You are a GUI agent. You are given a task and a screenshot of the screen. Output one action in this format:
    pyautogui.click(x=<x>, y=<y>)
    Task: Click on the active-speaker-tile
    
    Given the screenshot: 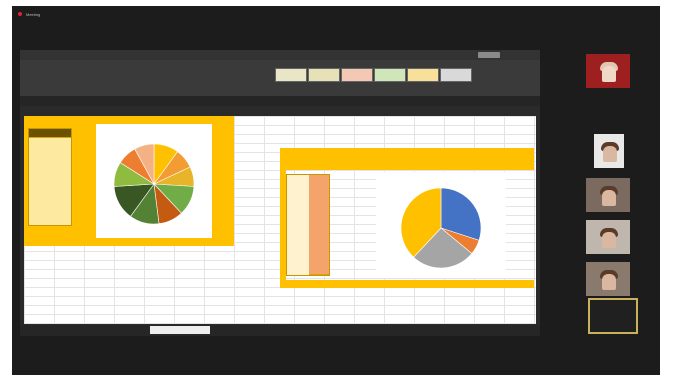 What is the action you would take?
    pyautogui.click(x=613, y=316)
    